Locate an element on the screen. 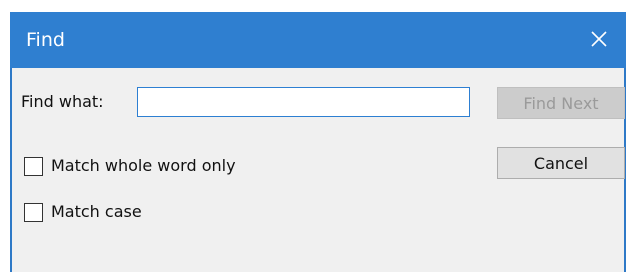 The width and height of the screenshot is (635, 275). find-what-input is located at coordinates (303, 102).